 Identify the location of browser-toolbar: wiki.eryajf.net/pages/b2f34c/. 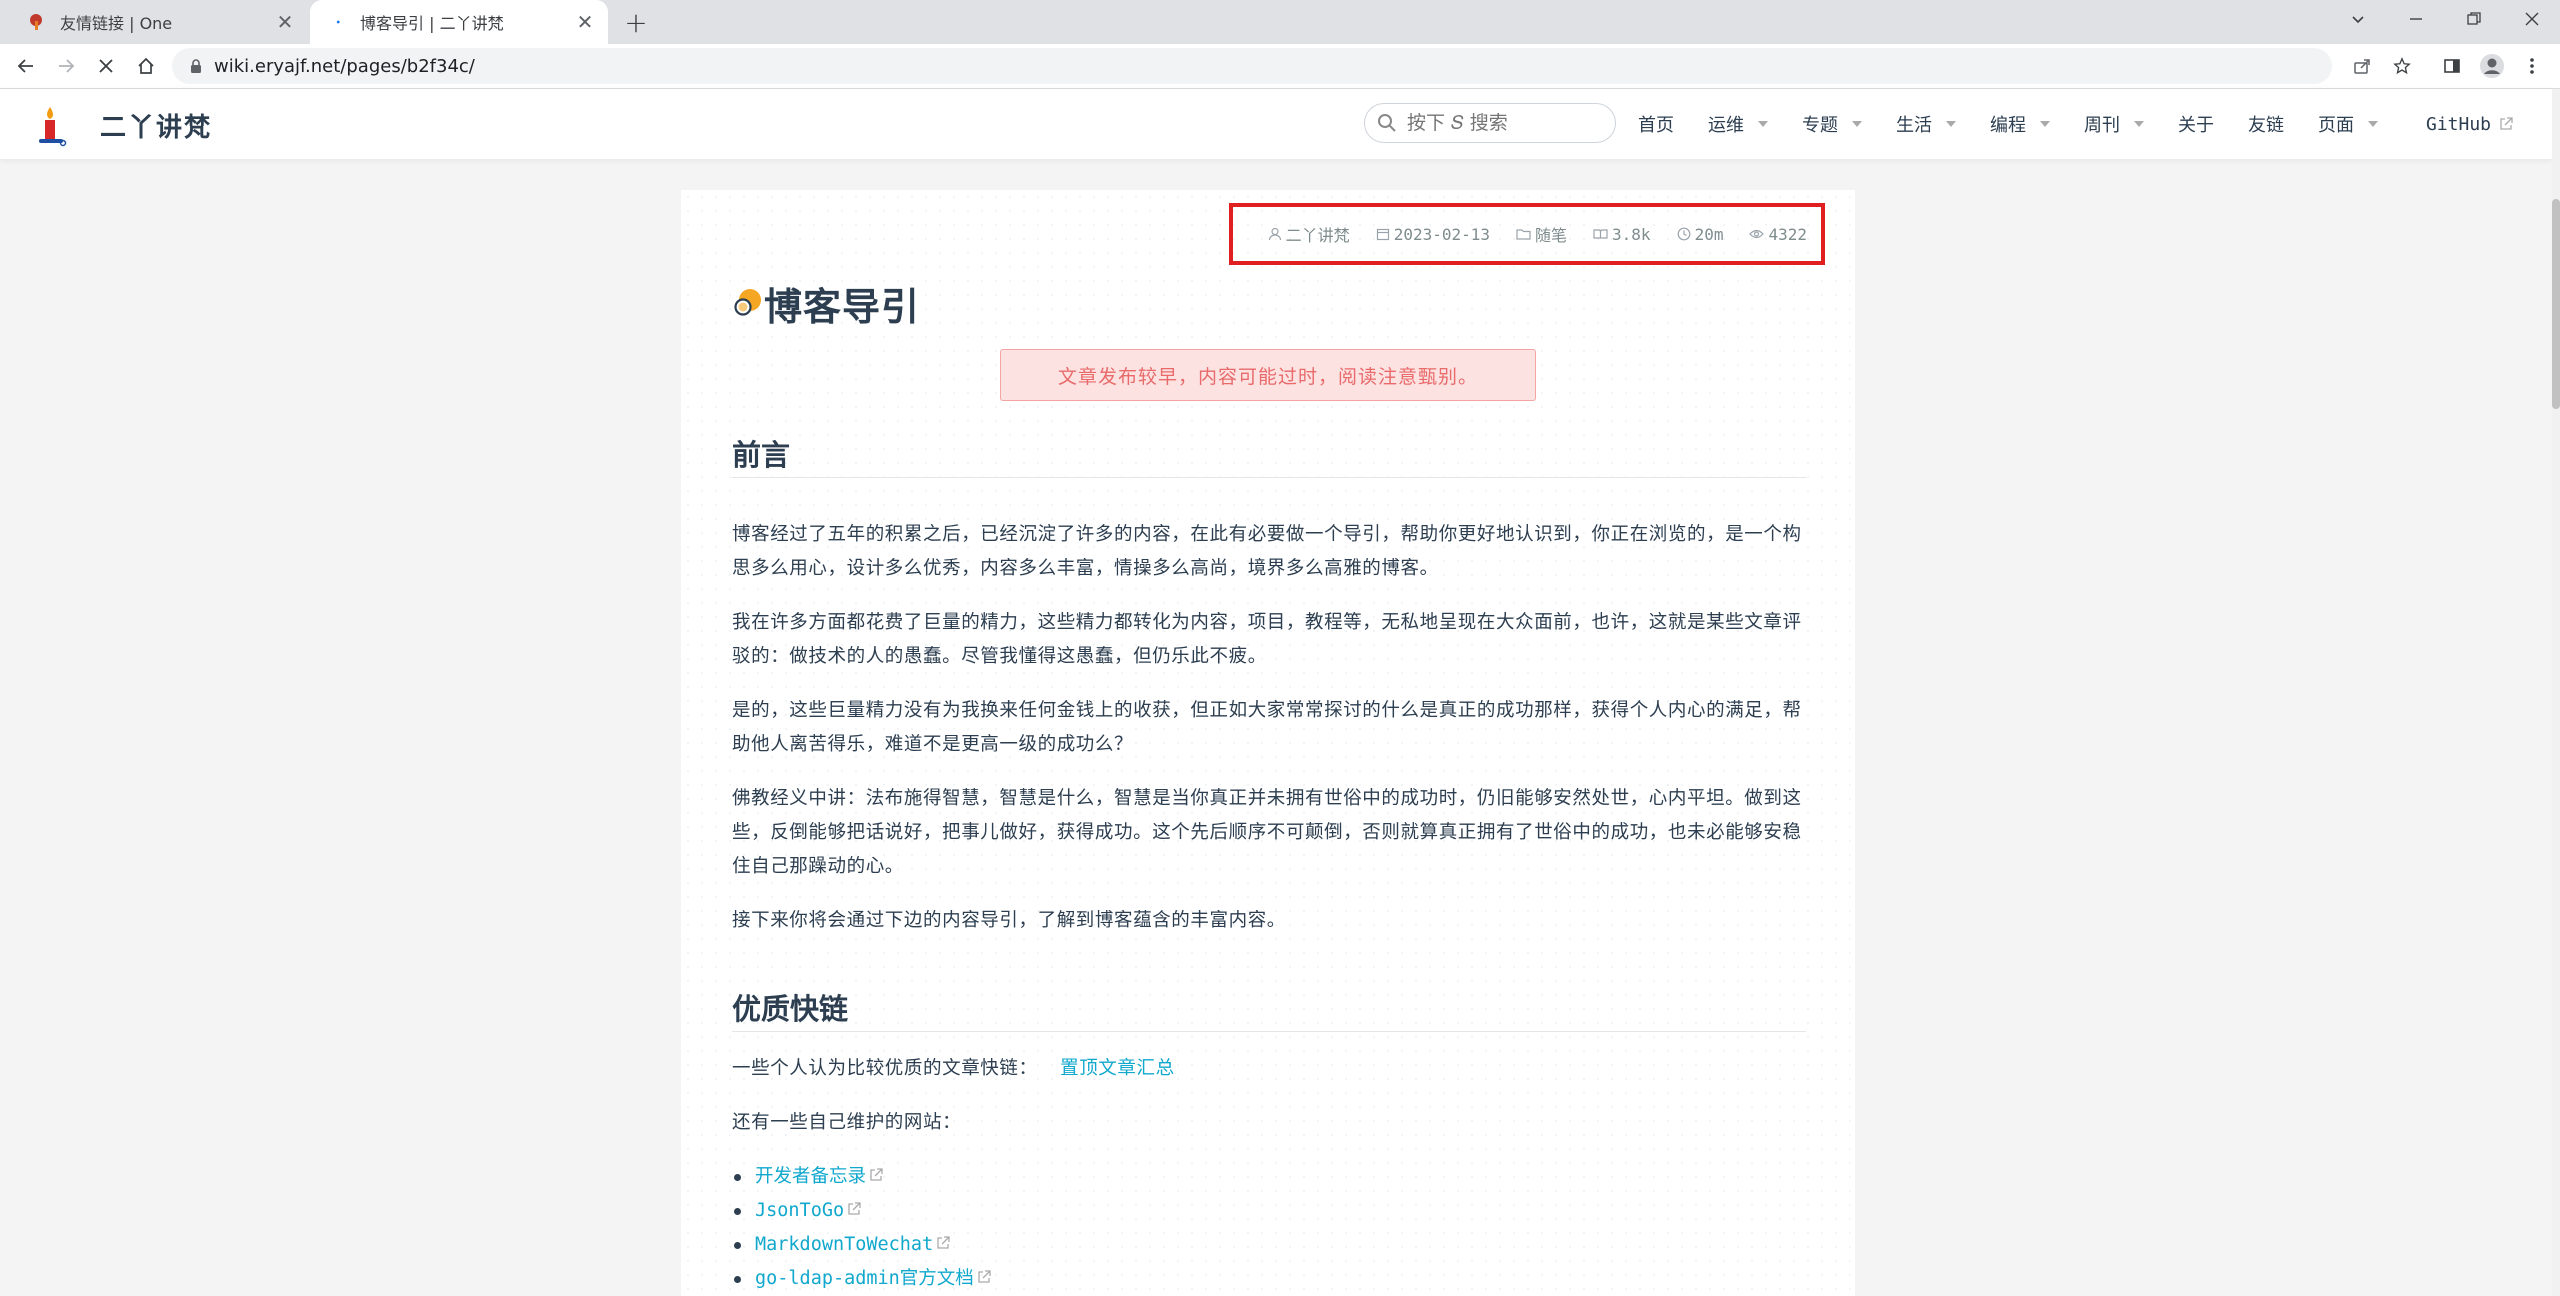
(1280, 66).